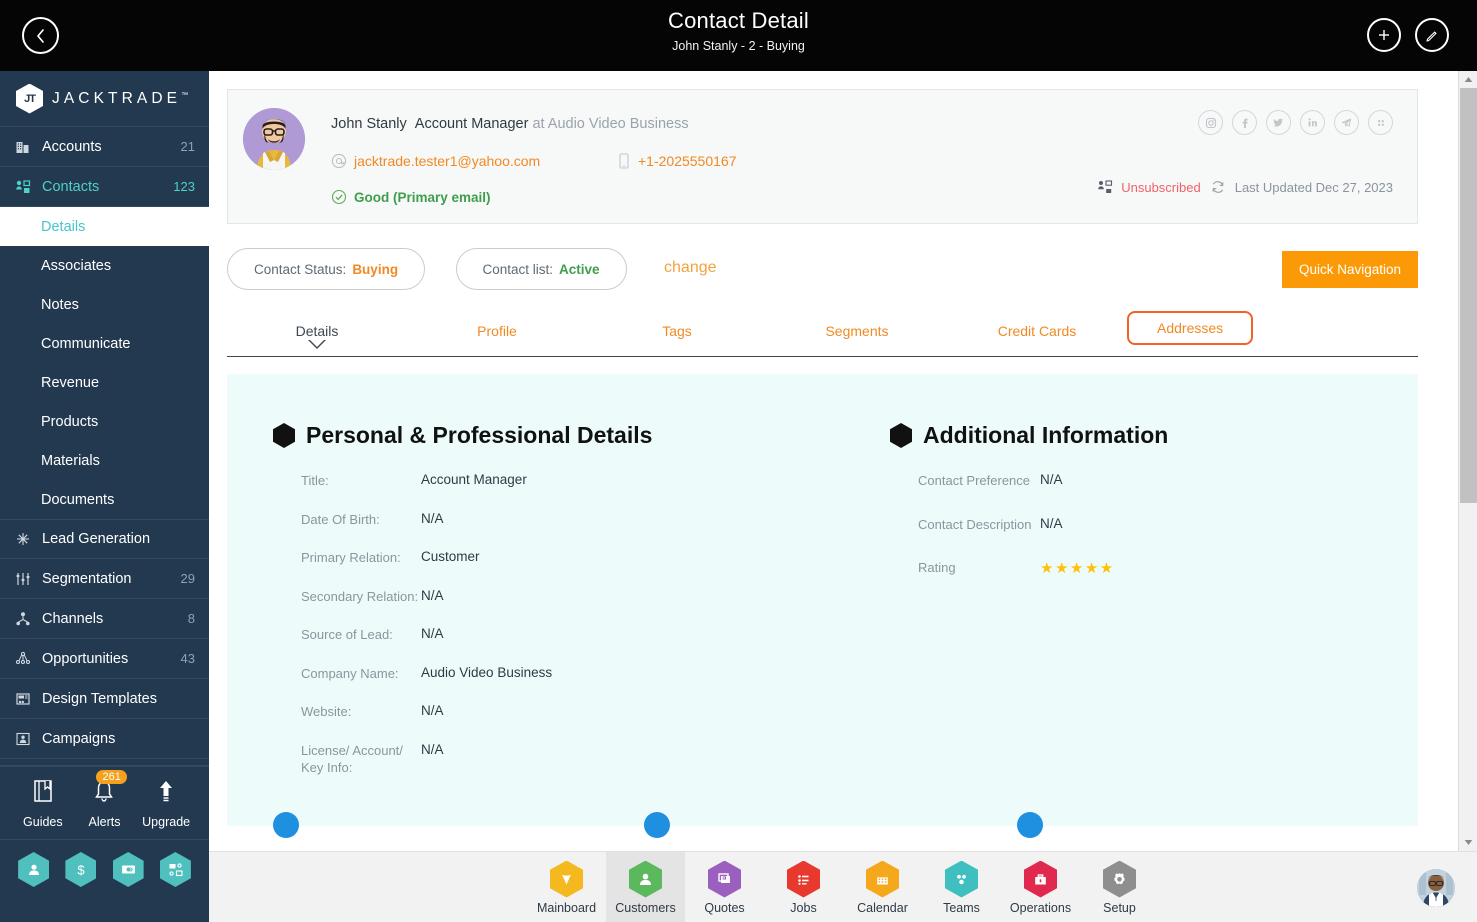 The width and height of the screenshot is (1477, 922). What do you see at coordinates (882, 887) in the screenshot?
I see `taskbar-item-calendar: Calendar` at bounding box center [882, 887].